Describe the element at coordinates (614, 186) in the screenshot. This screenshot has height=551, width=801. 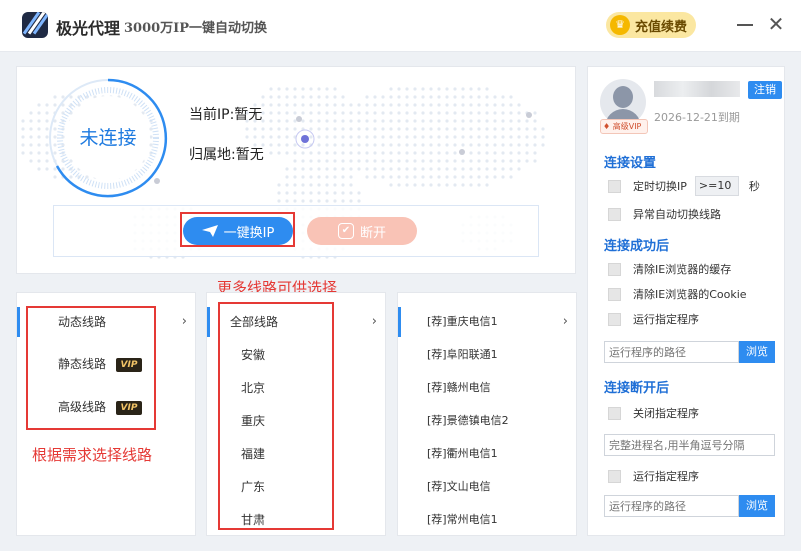
I see `timed-switch-checkbox` at that location.